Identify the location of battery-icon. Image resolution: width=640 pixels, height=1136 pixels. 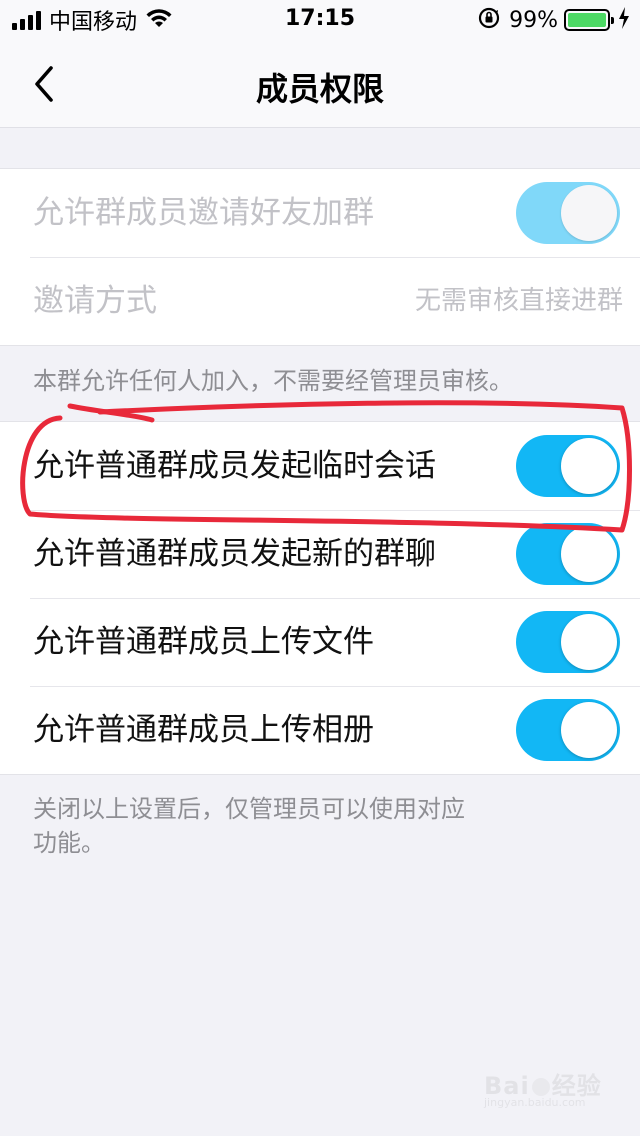
(589, 20).